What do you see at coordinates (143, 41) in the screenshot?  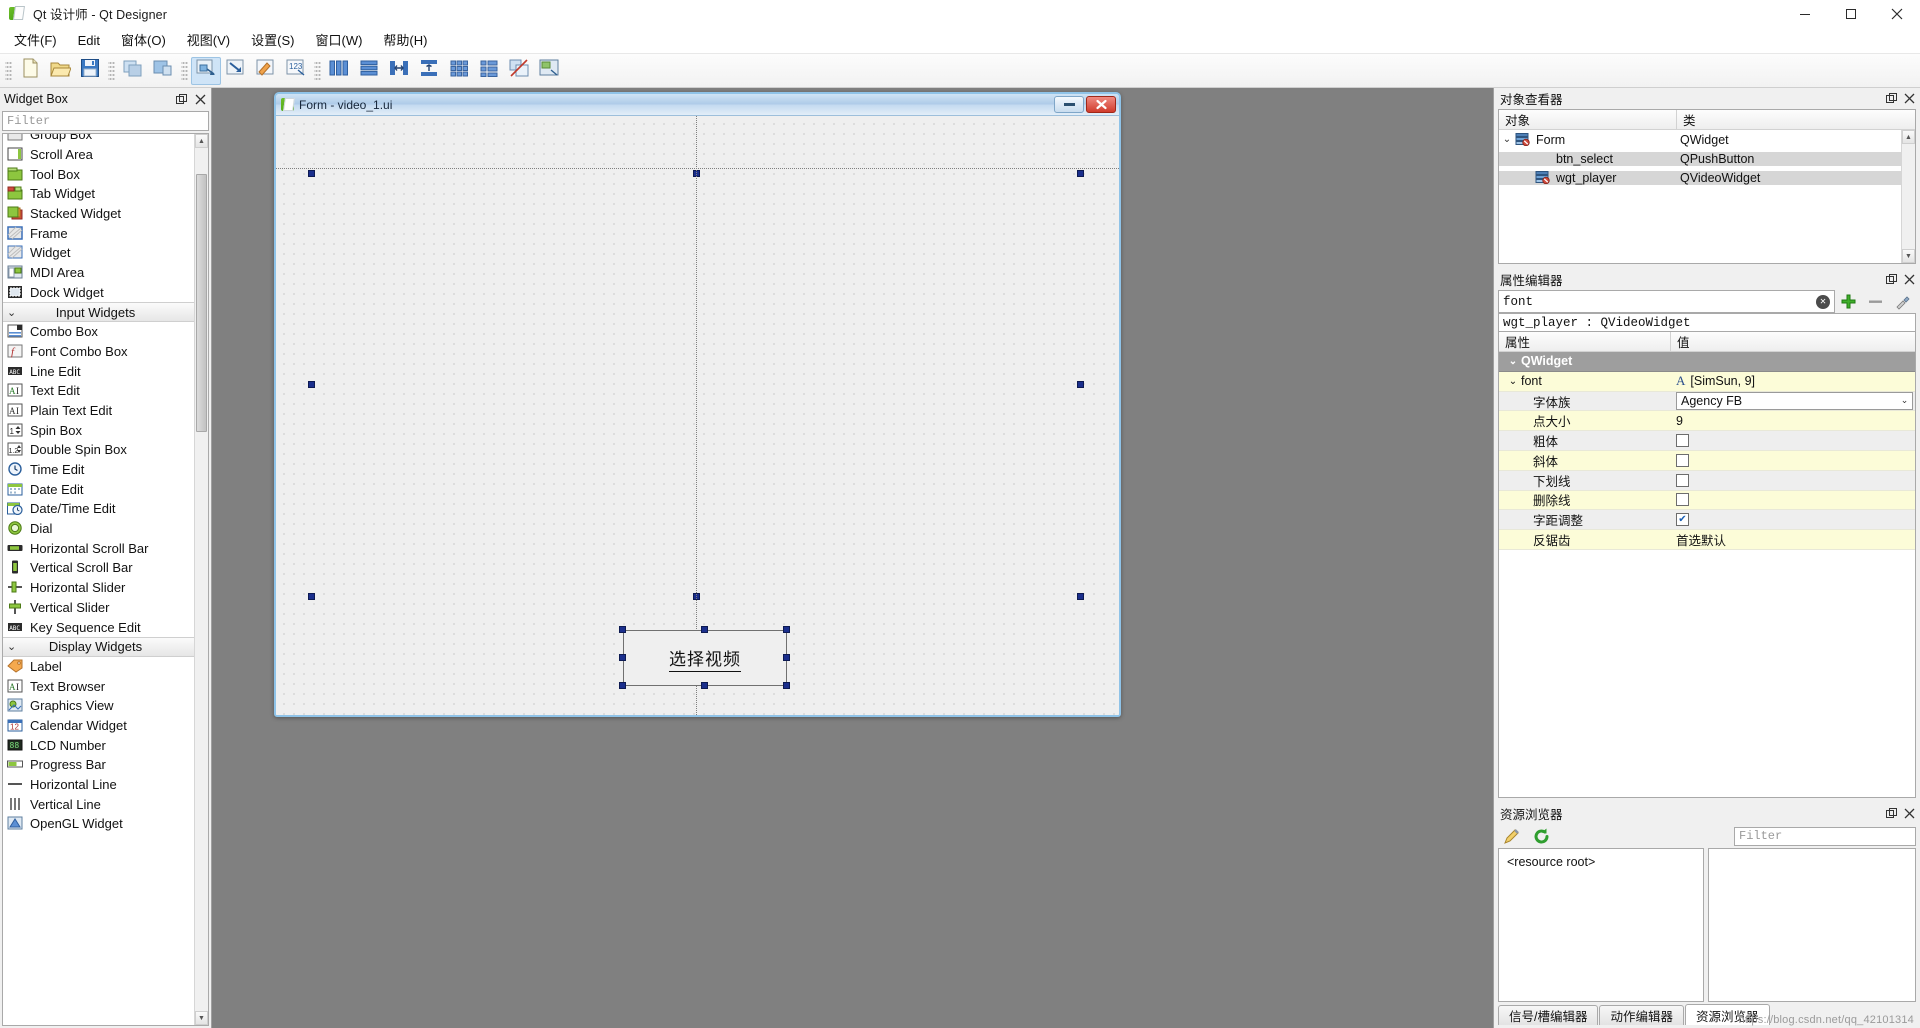 I see `menu-form: 窗体(O)` at bounding box center [143, 41].